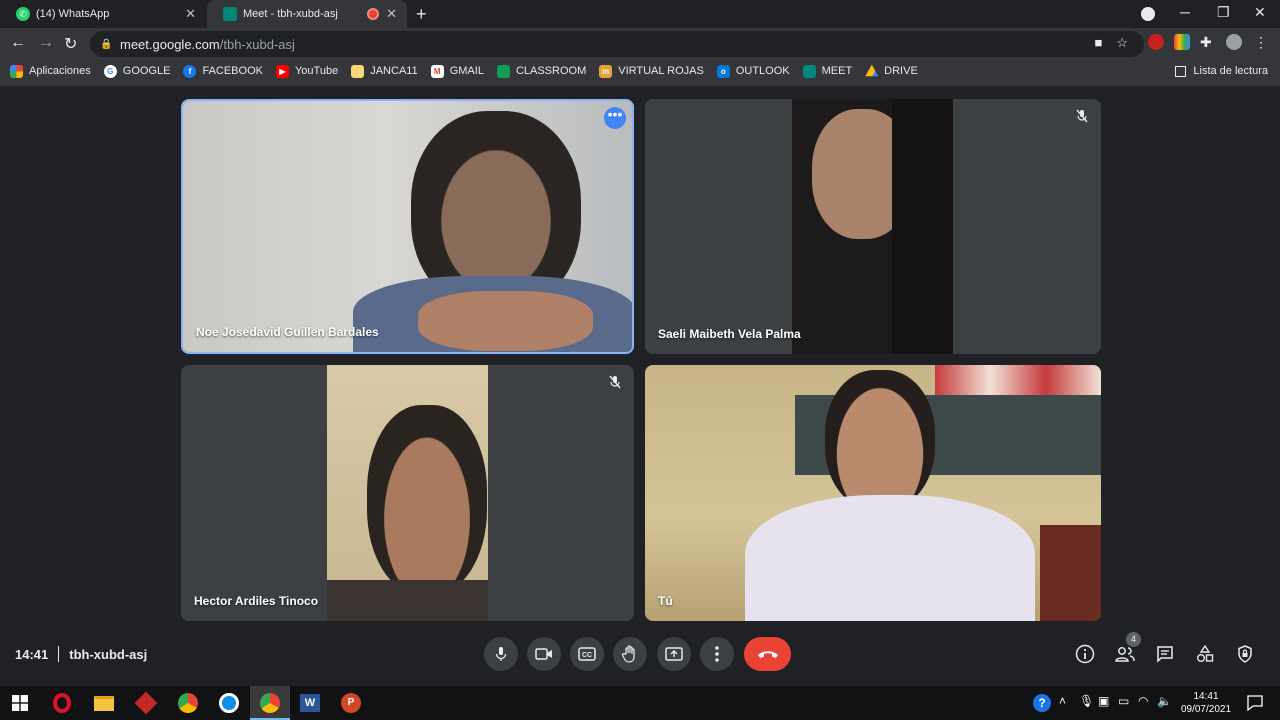  I want to click on participant-tile-saeli: Saeli Maibeth Vela Palma, so click(873, 226).